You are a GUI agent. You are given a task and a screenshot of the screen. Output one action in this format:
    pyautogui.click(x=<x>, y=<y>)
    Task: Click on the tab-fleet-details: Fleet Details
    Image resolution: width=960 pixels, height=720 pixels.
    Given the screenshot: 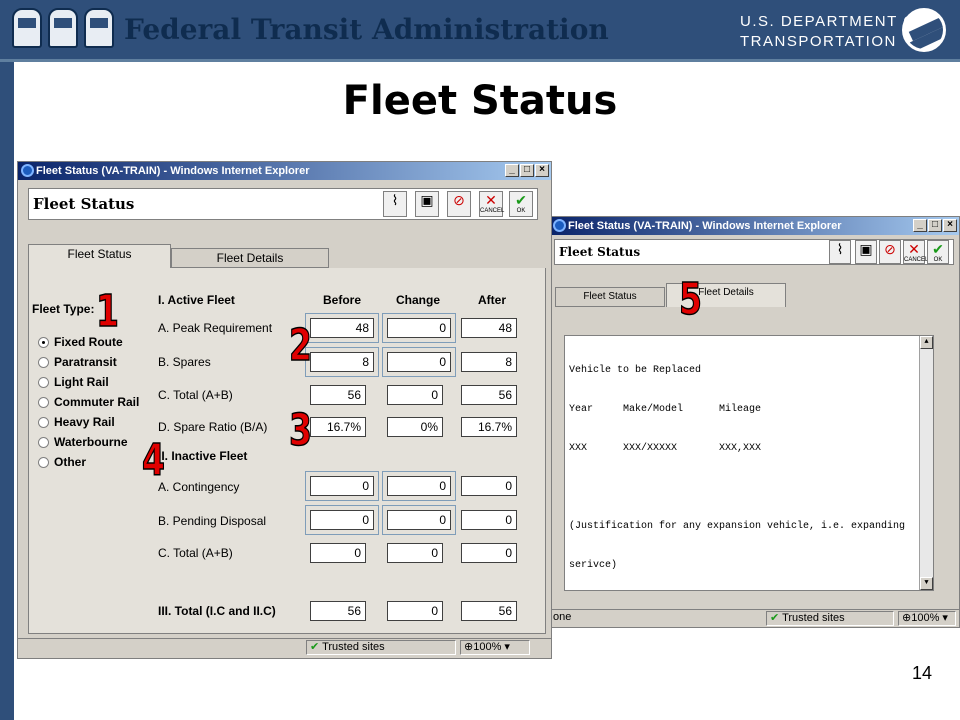 What is the action you would take?
    pyautogui.click(x=250, y=258)
    